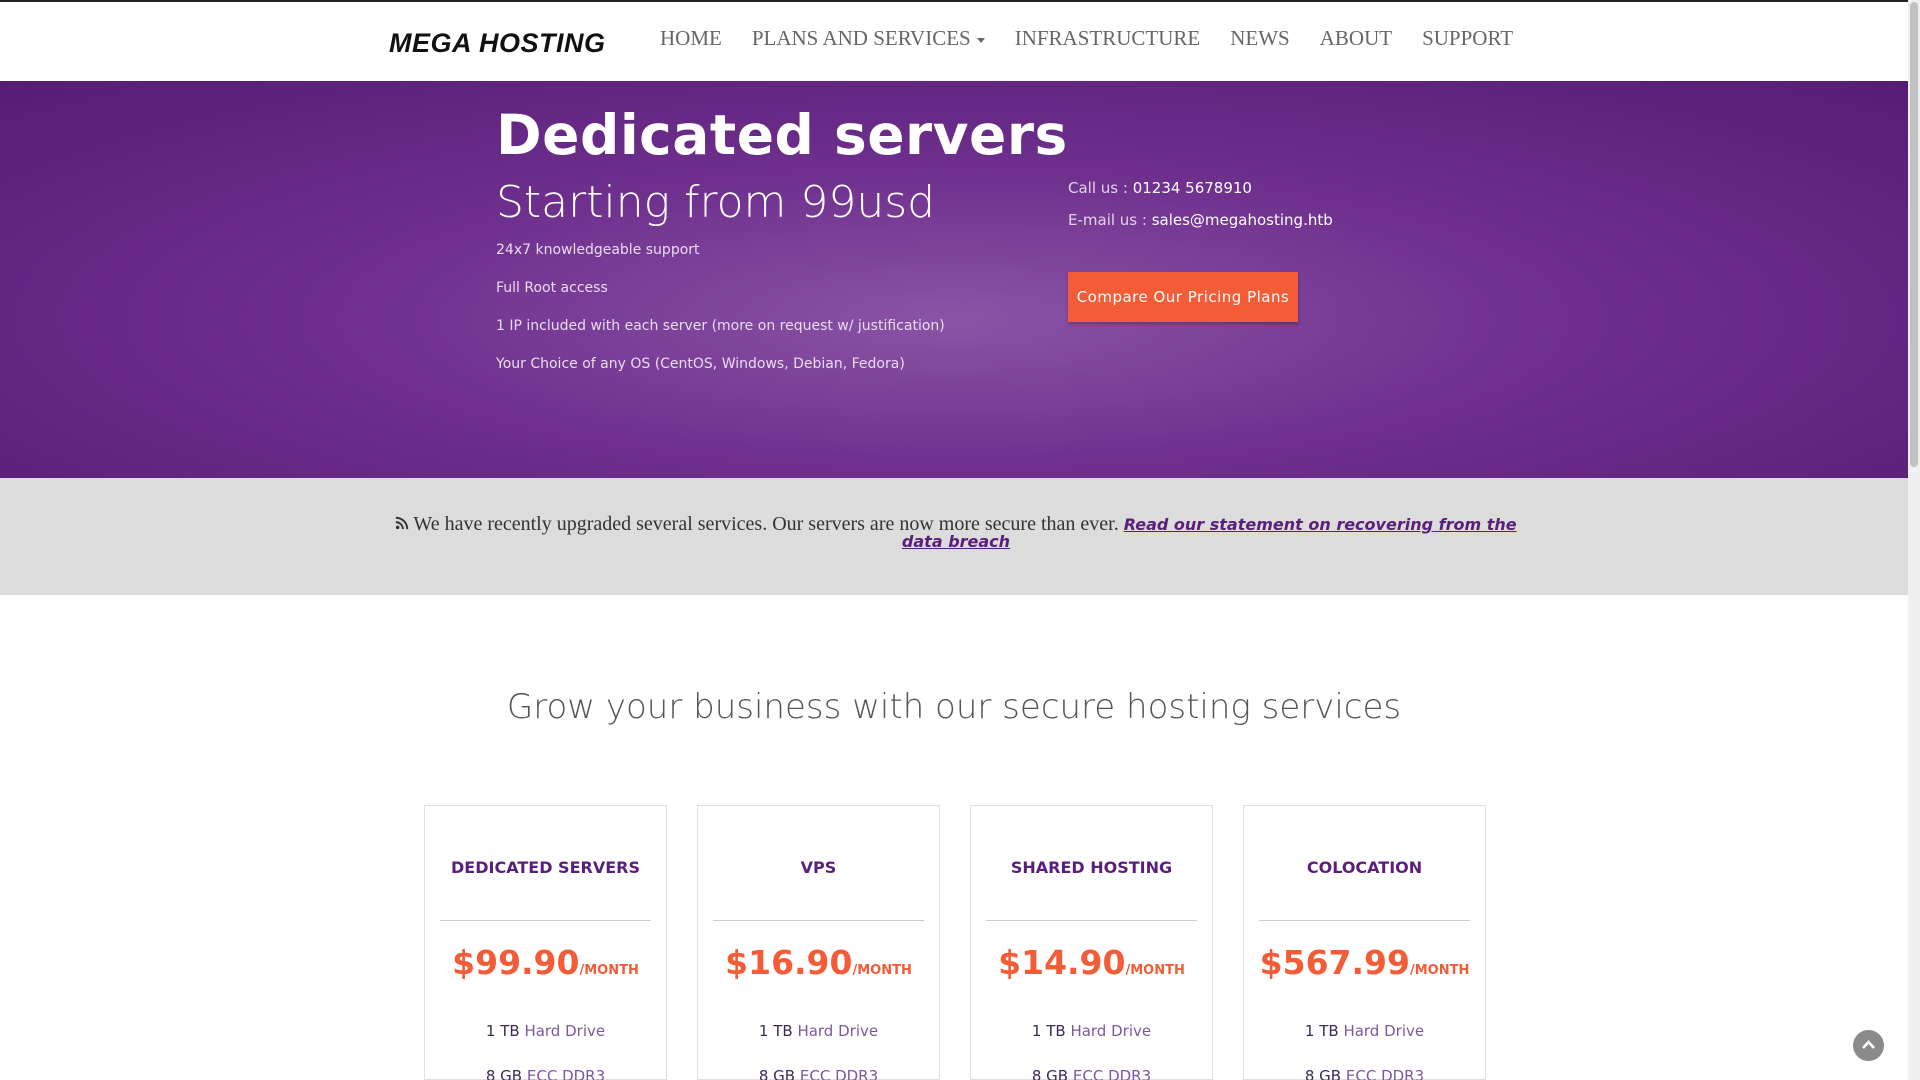 This screenshot has width=1920, height=1080. I want to click on chevron-up-icon, so click(1868, 1044).